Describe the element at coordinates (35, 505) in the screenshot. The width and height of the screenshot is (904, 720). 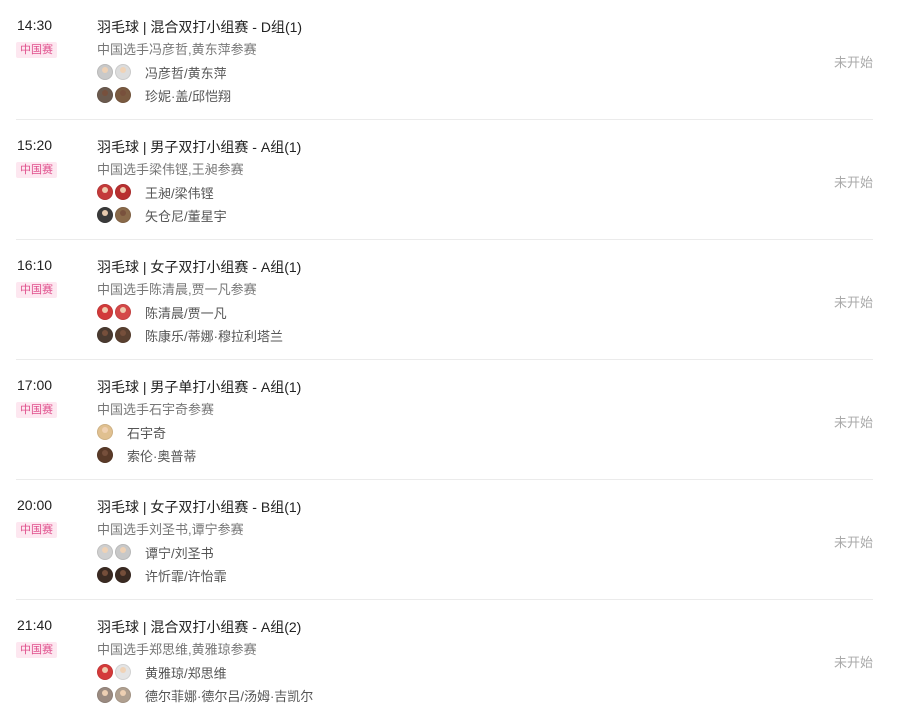
I see `match-time: 20:00` at that location.